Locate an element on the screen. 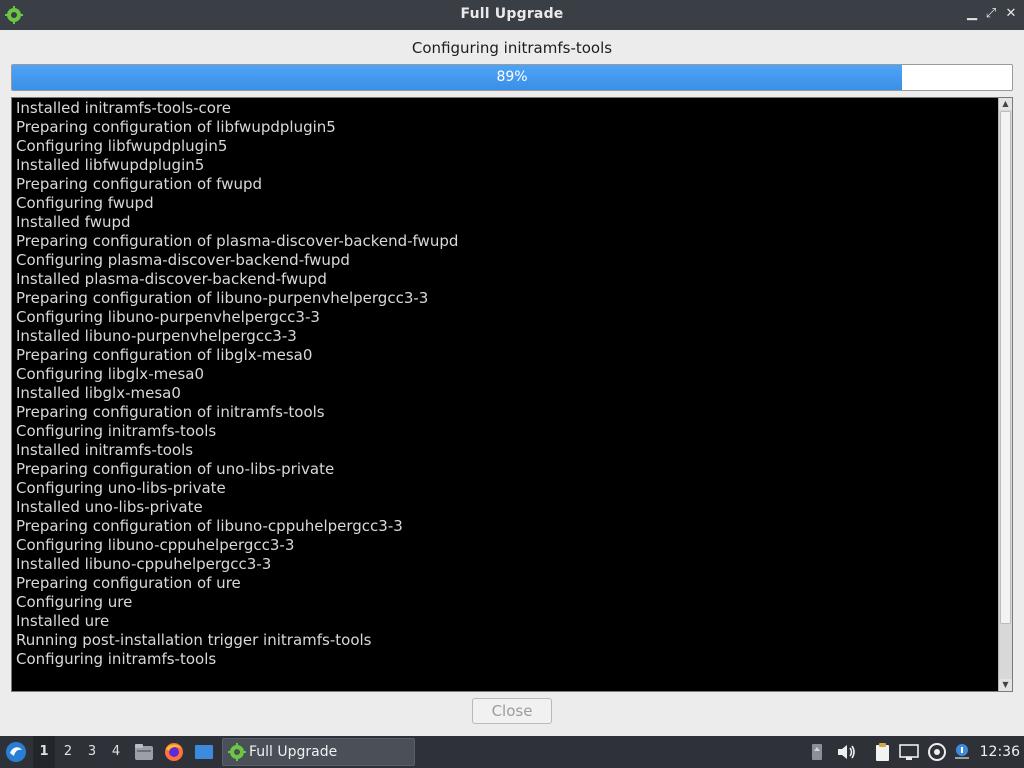 The image size is (1024, 768). window-titlebar: Full Upgrade ▁ ⤢ ✕ is located at coordinates (512, 15).